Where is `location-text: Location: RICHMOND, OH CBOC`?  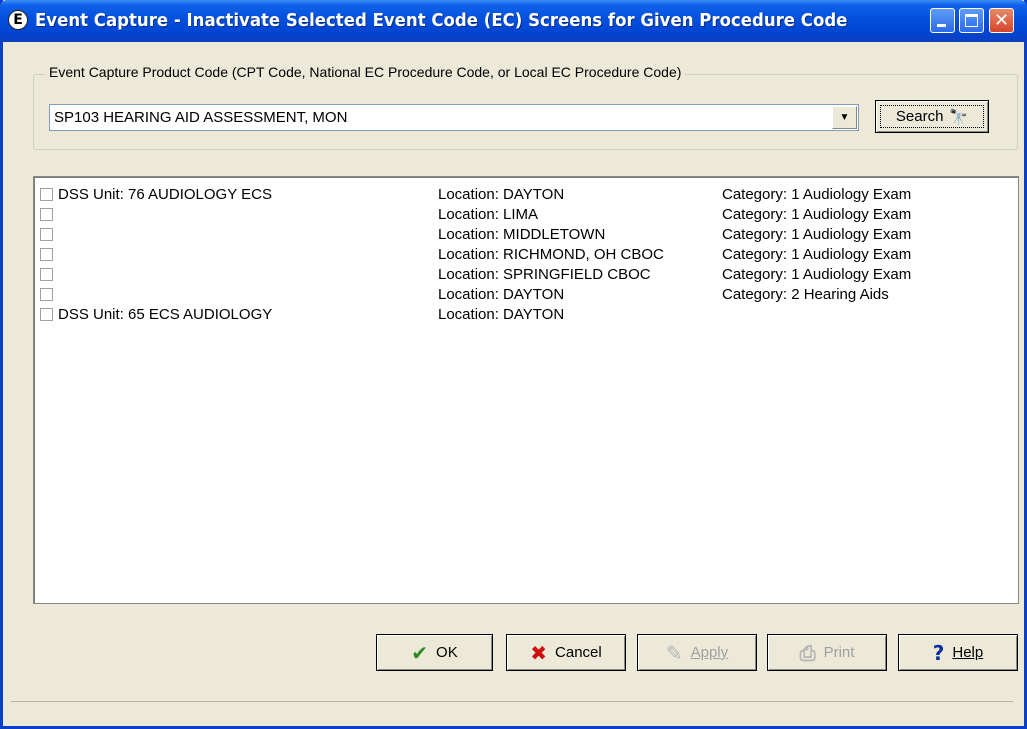
location-text: Location: RICHMOND, OH CBOC is located at coordinates (551, 254).